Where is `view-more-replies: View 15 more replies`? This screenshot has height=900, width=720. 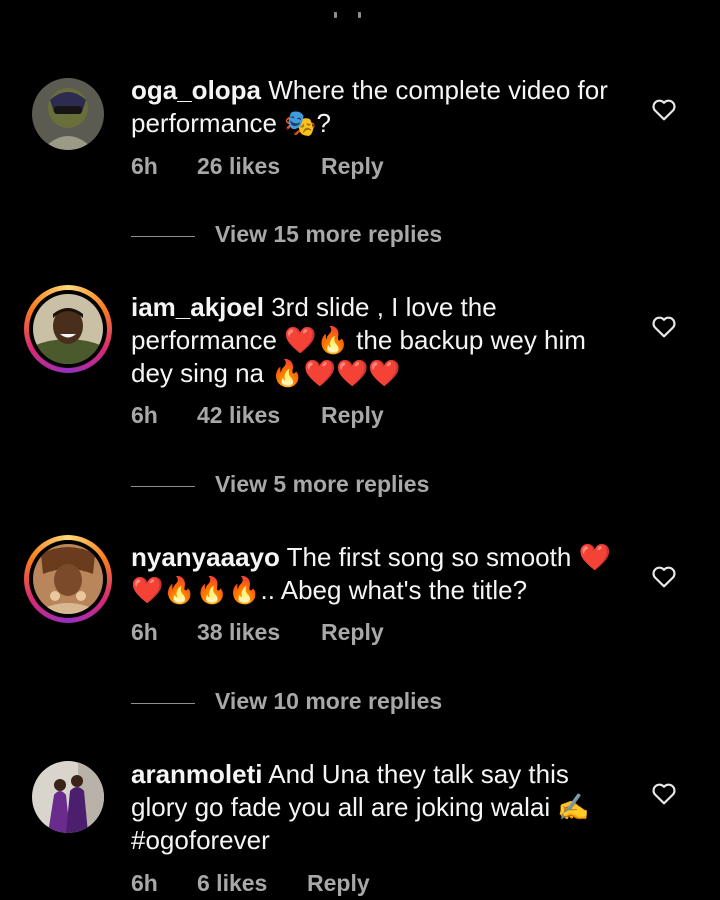
view-more-replies: View 15 more replies is located at coordinates (331, 236).